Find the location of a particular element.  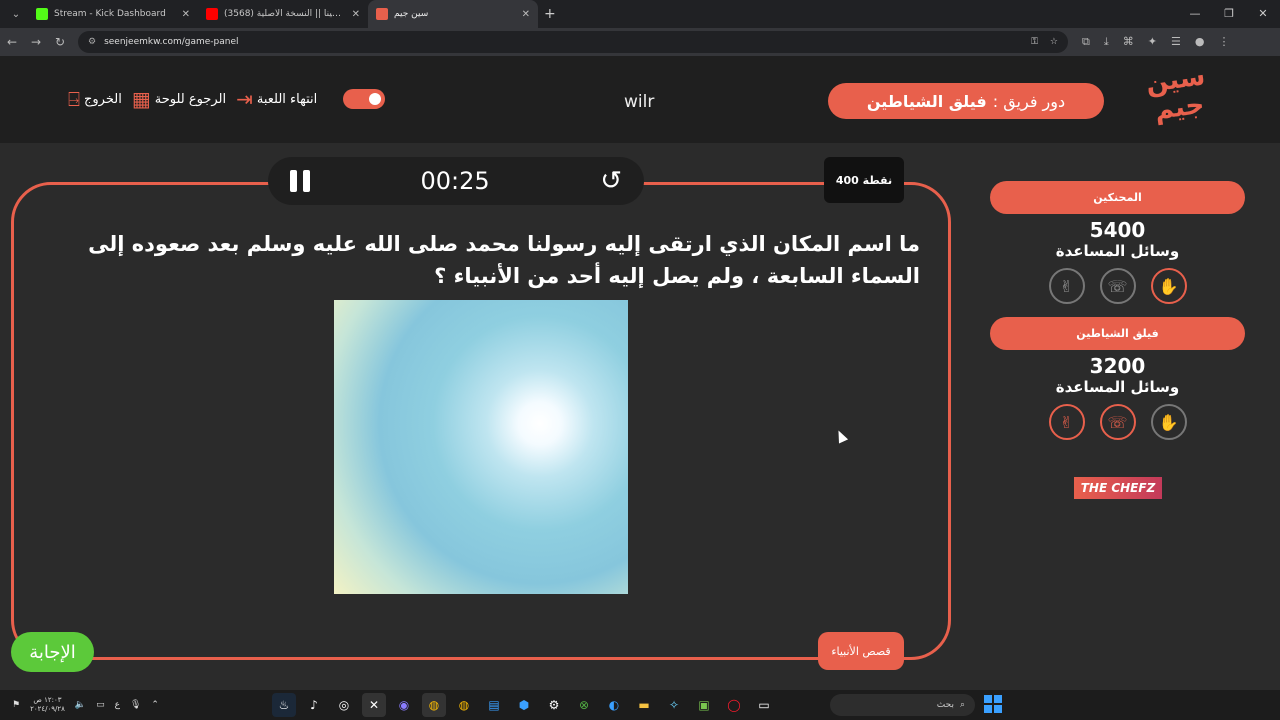

app-icon: ◎ is located at coordinates (344, 705).